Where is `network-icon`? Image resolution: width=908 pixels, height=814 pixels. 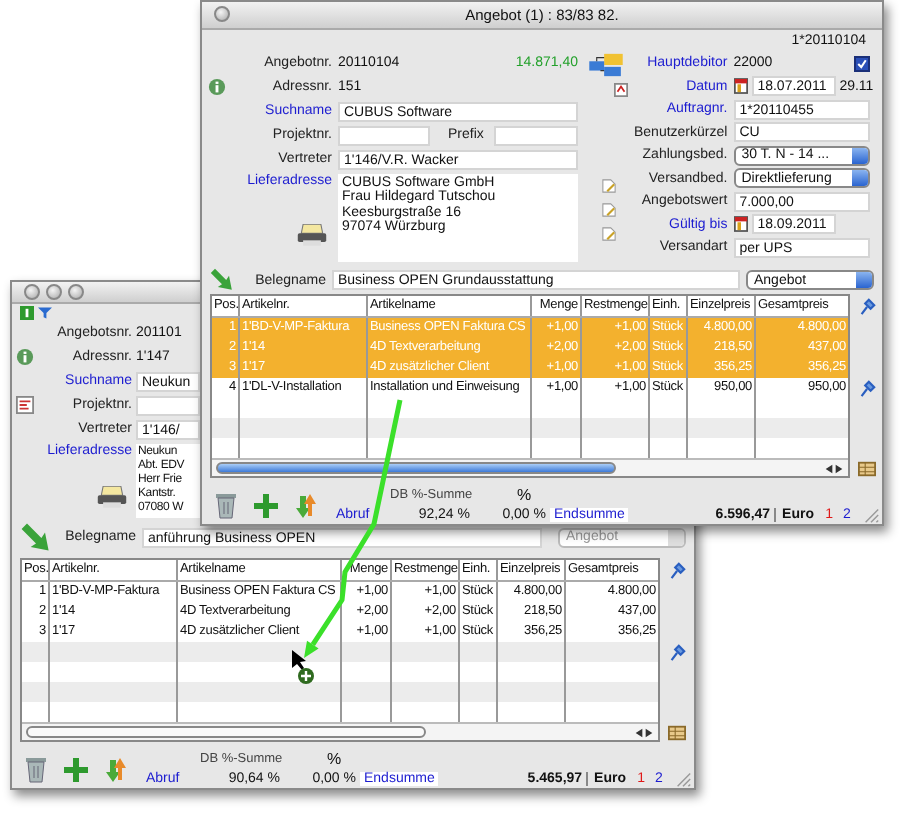
network-icon is located at coordinates (606, 64).